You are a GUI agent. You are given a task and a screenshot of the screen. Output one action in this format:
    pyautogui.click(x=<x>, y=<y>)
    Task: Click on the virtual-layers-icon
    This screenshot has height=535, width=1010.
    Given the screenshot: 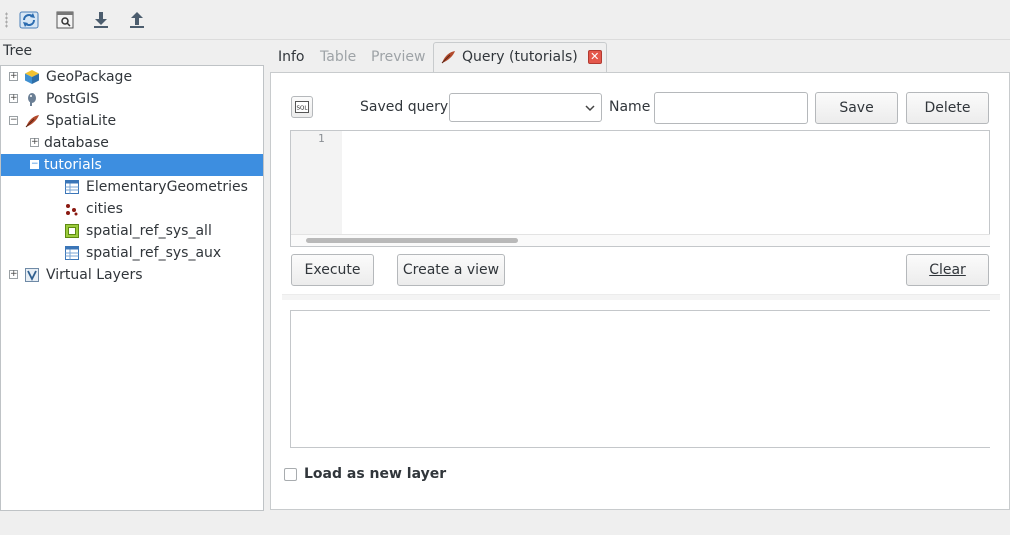 What is the action you would take?
    pyautogui.click(x=32, y=275)
    